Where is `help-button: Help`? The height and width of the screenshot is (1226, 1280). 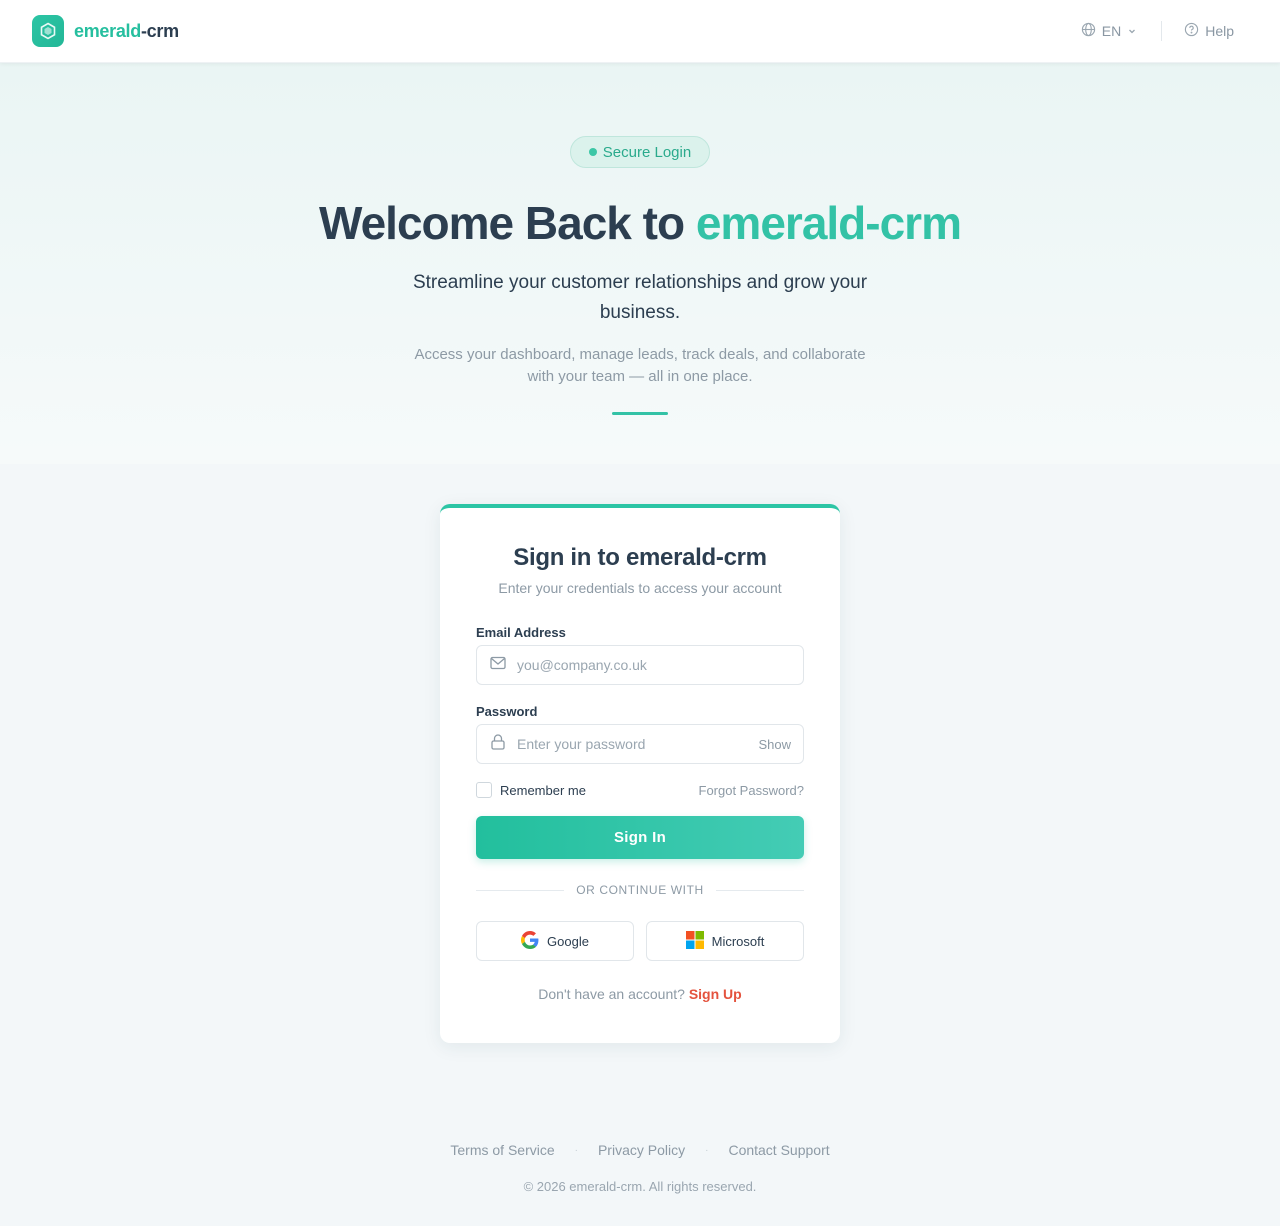
help-button: Help is located at coordinates (1209, 31).